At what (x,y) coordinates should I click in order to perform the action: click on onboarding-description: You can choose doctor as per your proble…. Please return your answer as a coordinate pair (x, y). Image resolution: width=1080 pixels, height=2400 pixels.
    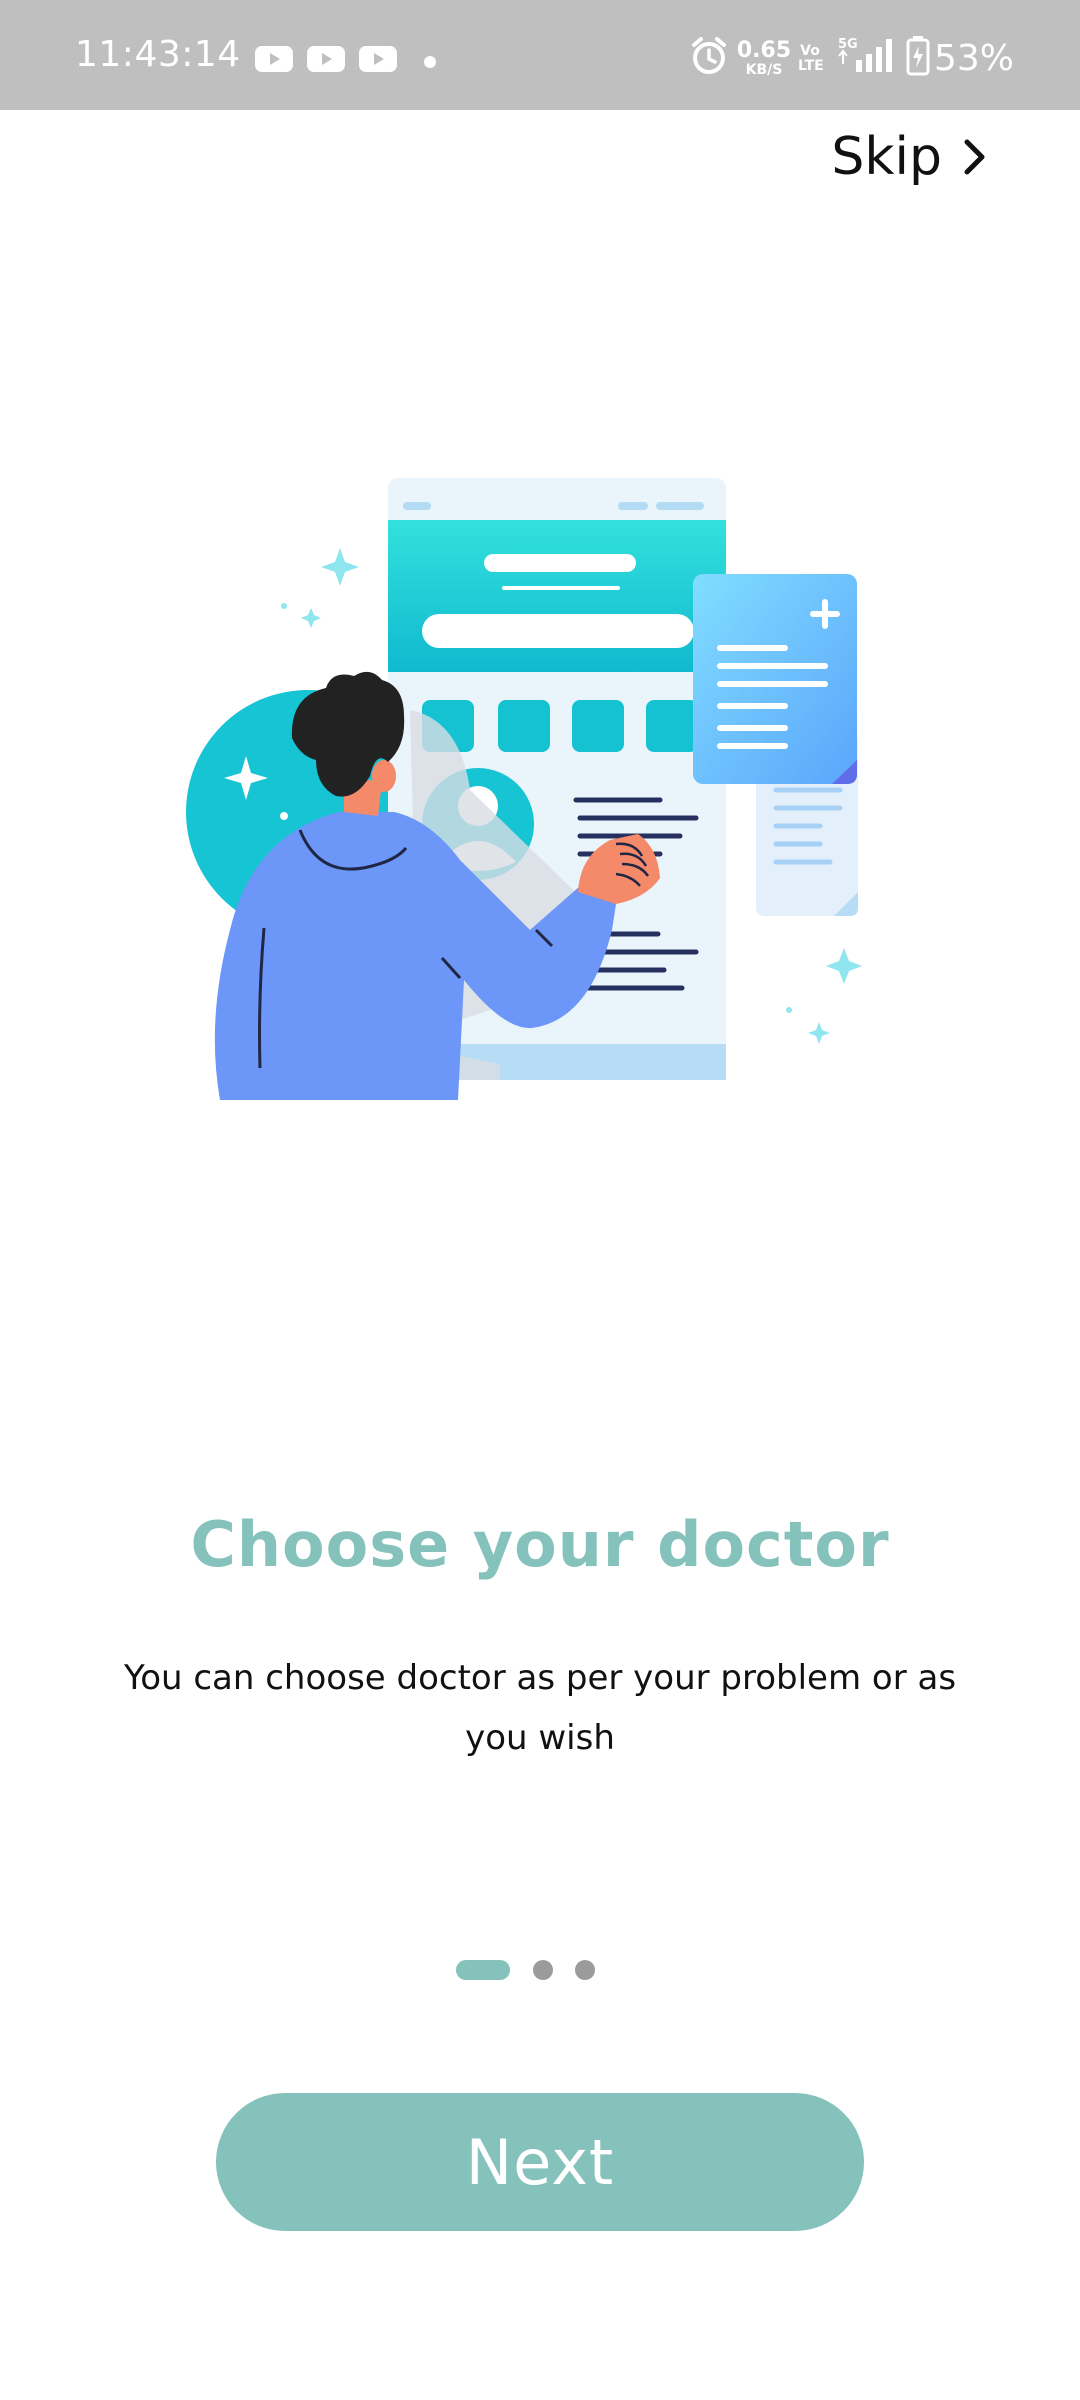
    Looking at the image, I should click on (540, 1708).